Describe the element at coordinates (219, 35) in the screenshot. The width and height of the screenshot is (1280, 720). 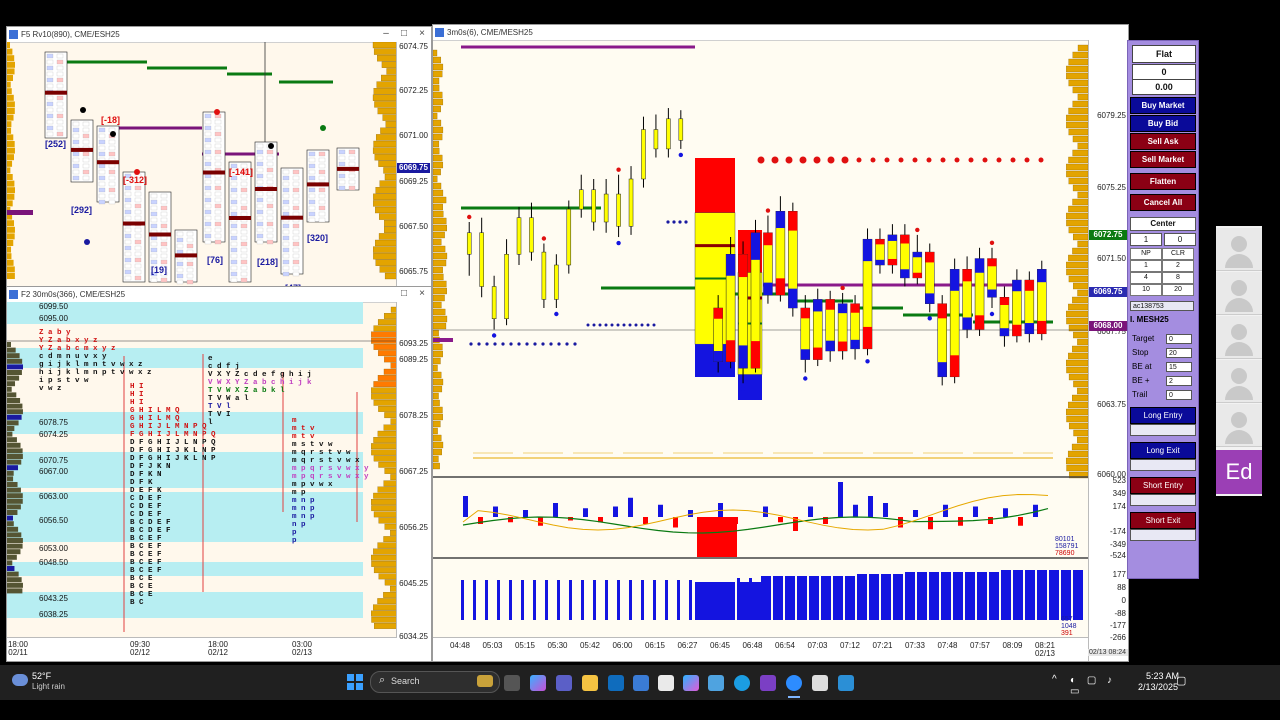
I see `window-titlebar: F5 Rv10(890), CME/ESH25 – □ ×` at that location.